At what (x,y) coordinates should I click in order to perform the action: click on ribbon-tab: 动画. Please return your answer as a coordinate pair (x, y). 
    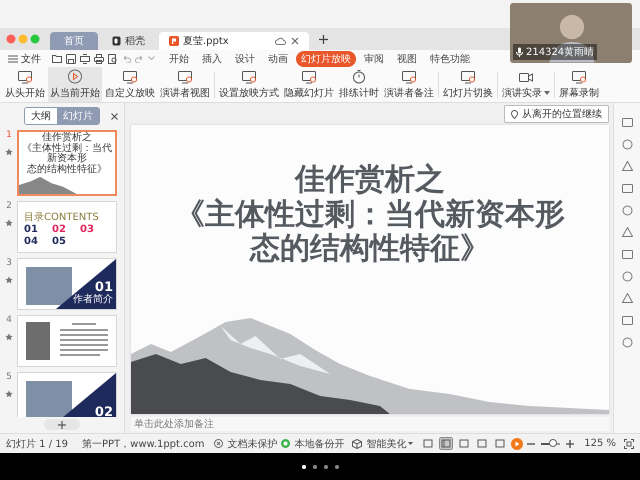
    Looking at the image, I should click on (278, 58).